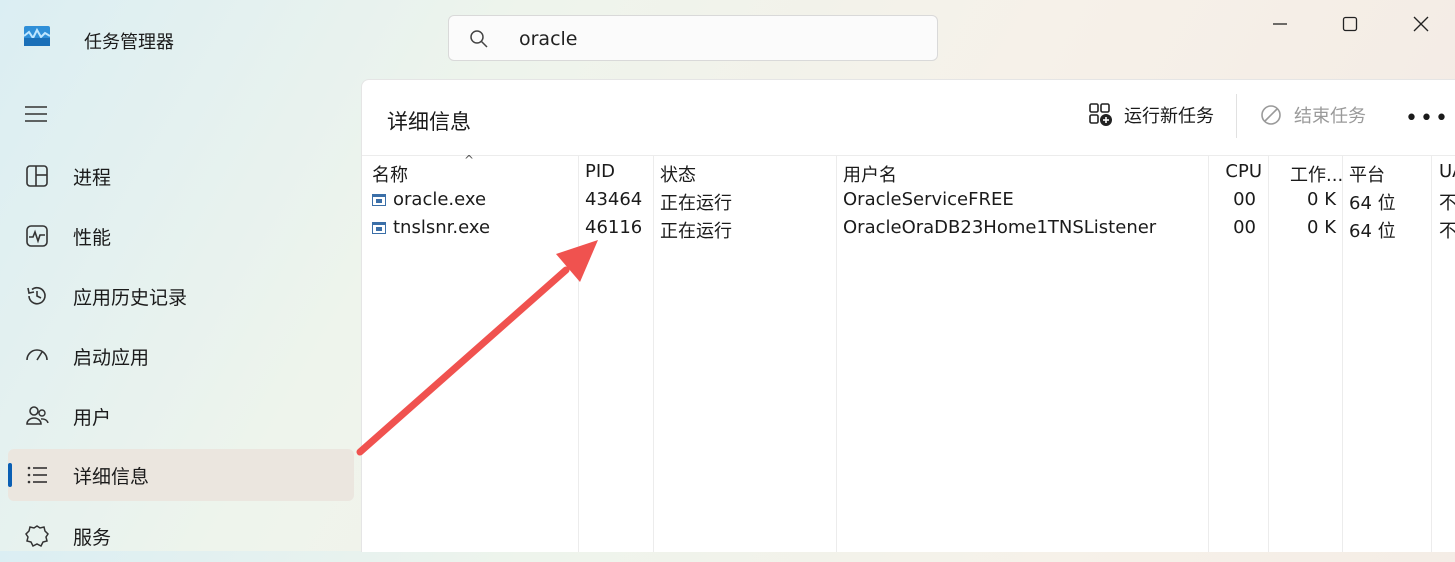 This screenshot has height=562, width=1455. I want to click on close-button, so click(1421, 24).